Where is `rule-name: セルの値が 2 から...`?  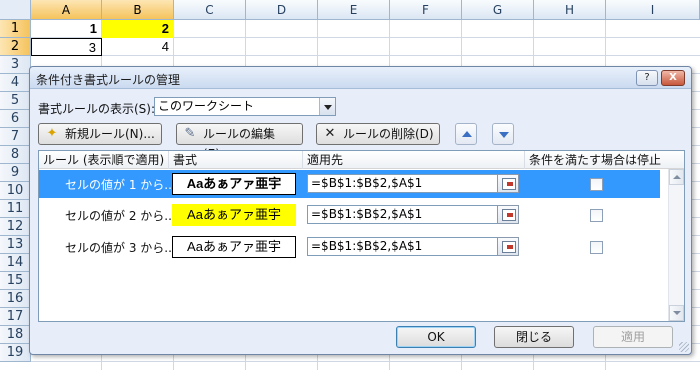 rule-name: セルの値が 2 から... is located at coordinates (120, 216).